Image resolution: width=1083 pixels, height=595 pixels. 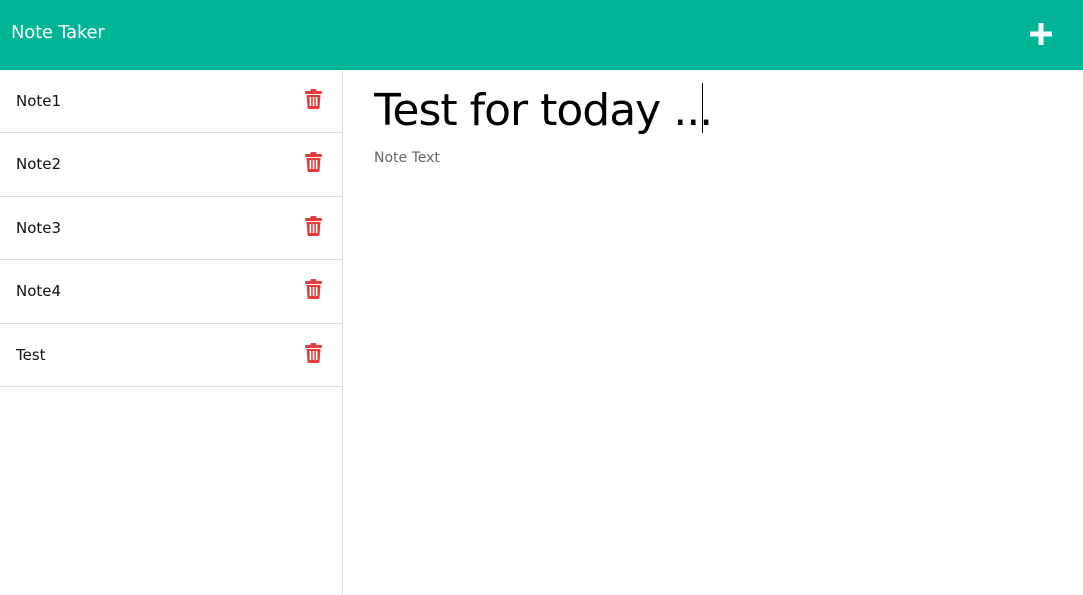 I want to click on plus-icon, so click(x=1041, y=34).